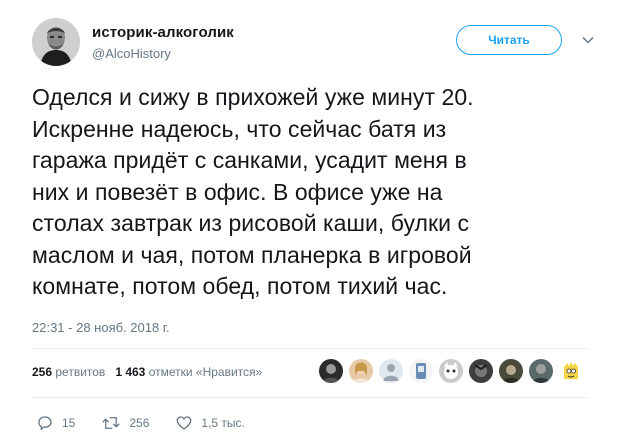  What do you see at coordinates (253, 97) in the screenshot?
I see `tweet-text-line: Оделся и сижу в прихожей уже минут 20.` at bounding box center [253, 97].